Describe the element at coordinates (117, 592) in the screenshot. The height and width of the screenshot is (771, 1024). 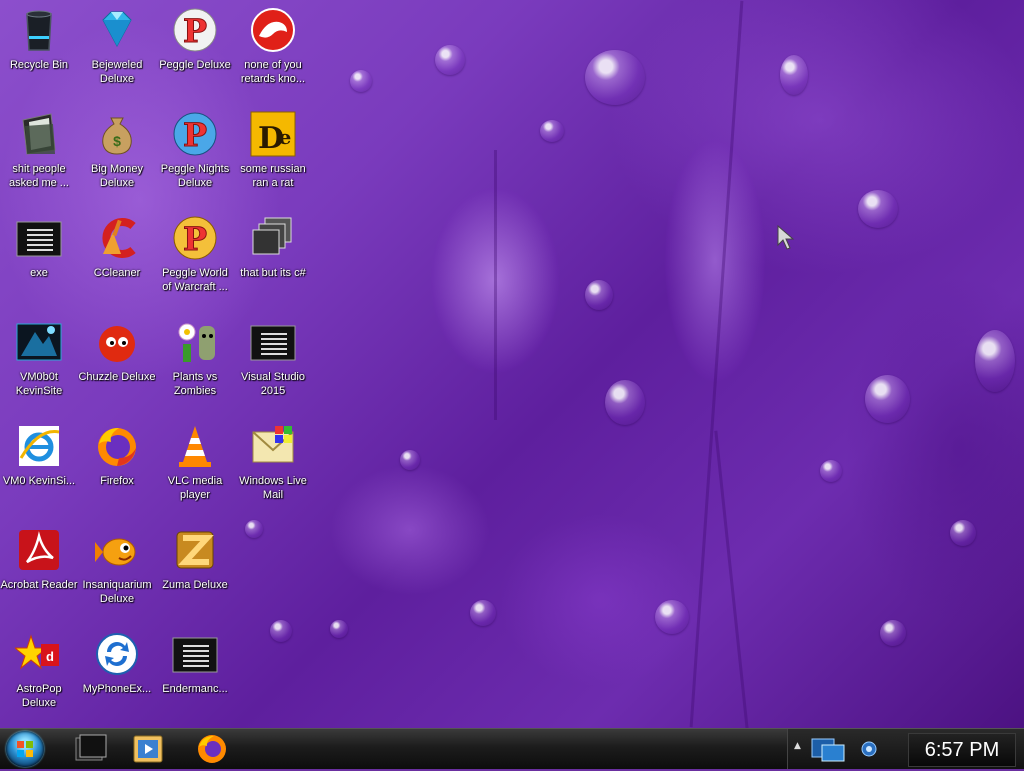
I see `icon-label: Insaniquarium Deluxe` at that location.